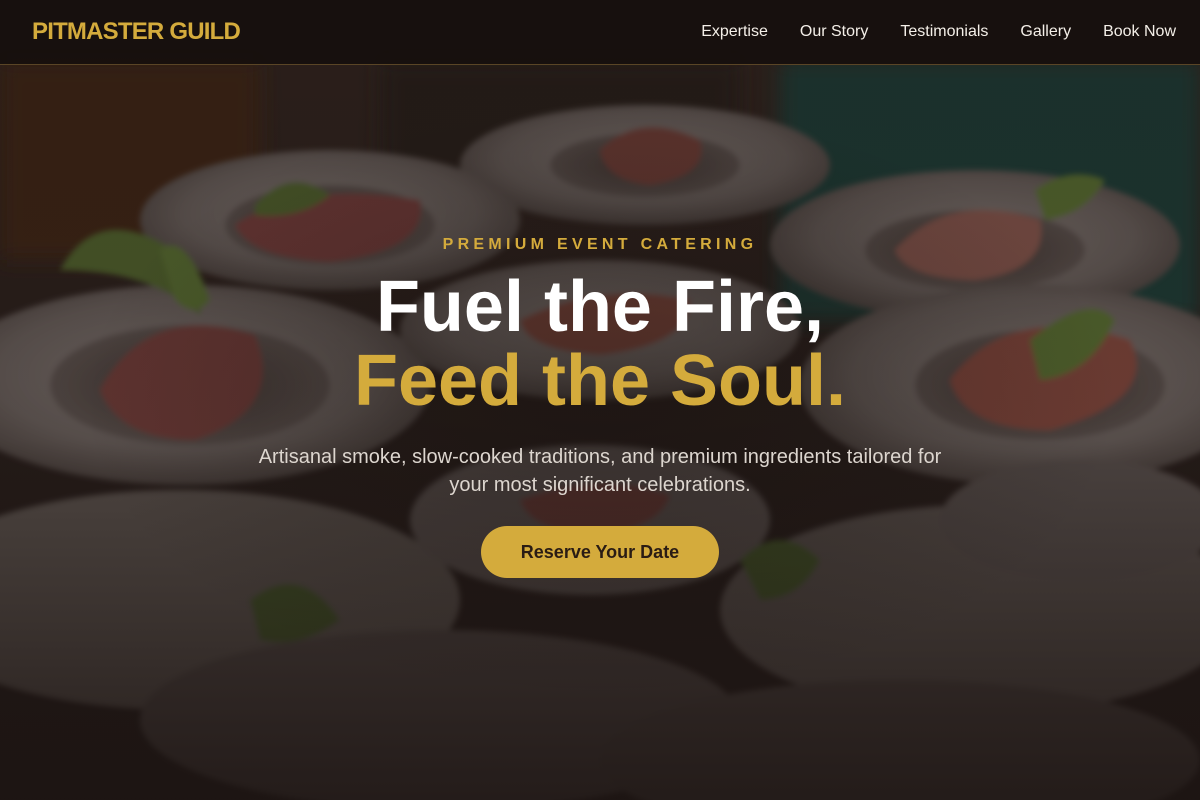 Image resolution: width=1200 pixels, height=800 pixels. Describe the element at coordinates (136, 32) in the screenshot. I see `brand-logo: PITMASTER GUILD` at that location.